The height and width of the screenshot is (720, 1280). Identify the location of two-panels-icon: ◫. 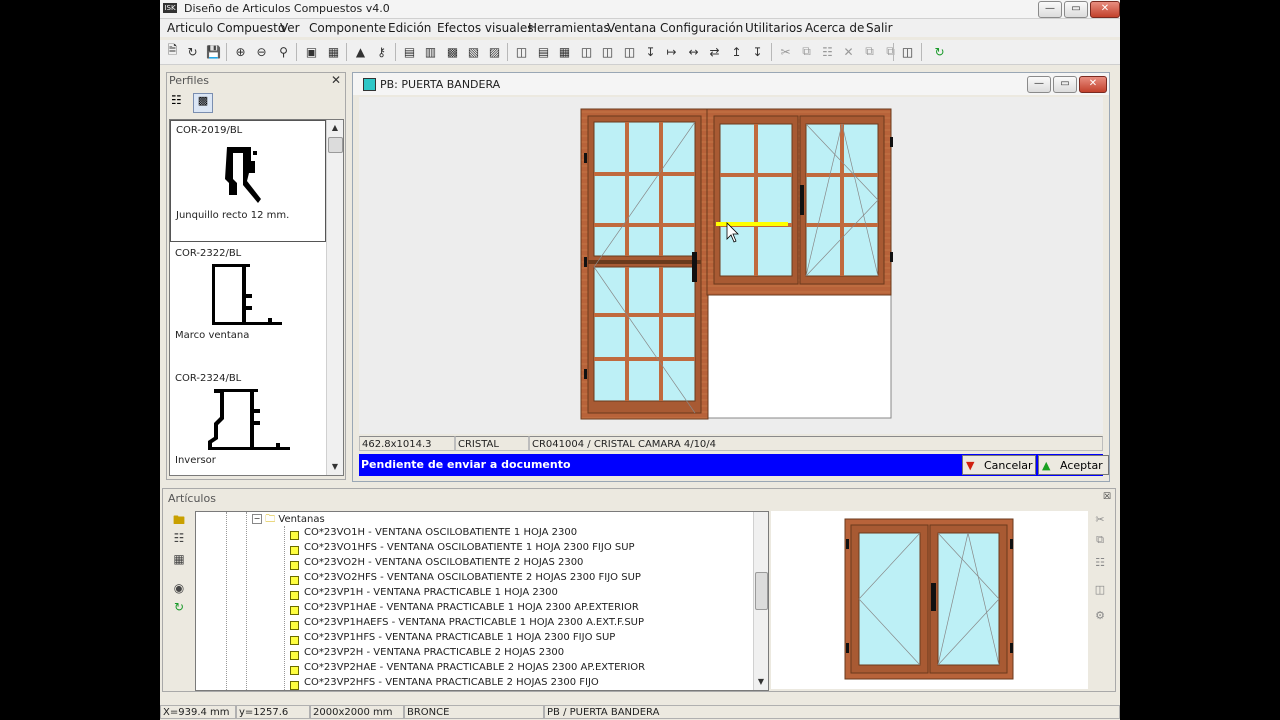
(607, 51).